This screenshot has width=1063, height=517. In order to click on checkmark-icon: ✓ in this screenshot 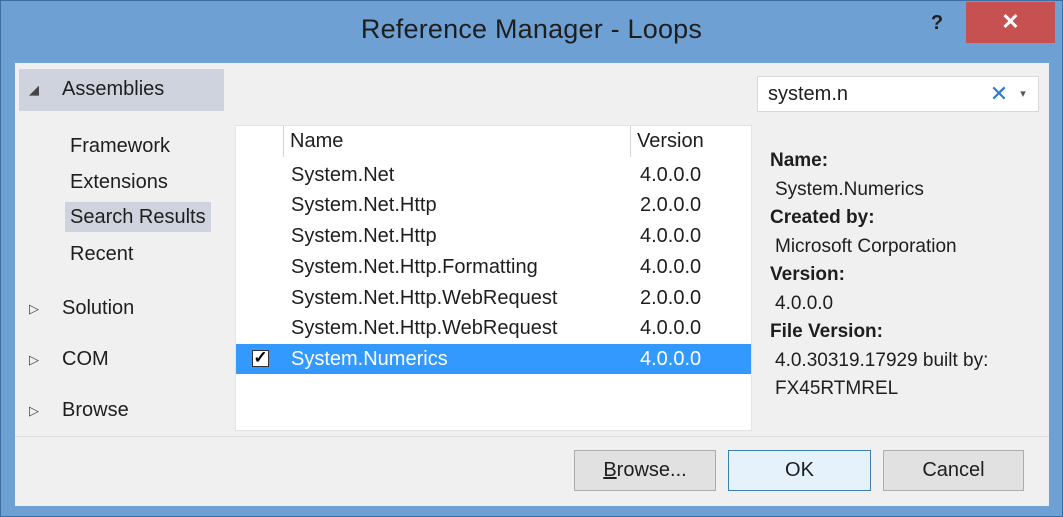, I will do `click(260, 357)`.